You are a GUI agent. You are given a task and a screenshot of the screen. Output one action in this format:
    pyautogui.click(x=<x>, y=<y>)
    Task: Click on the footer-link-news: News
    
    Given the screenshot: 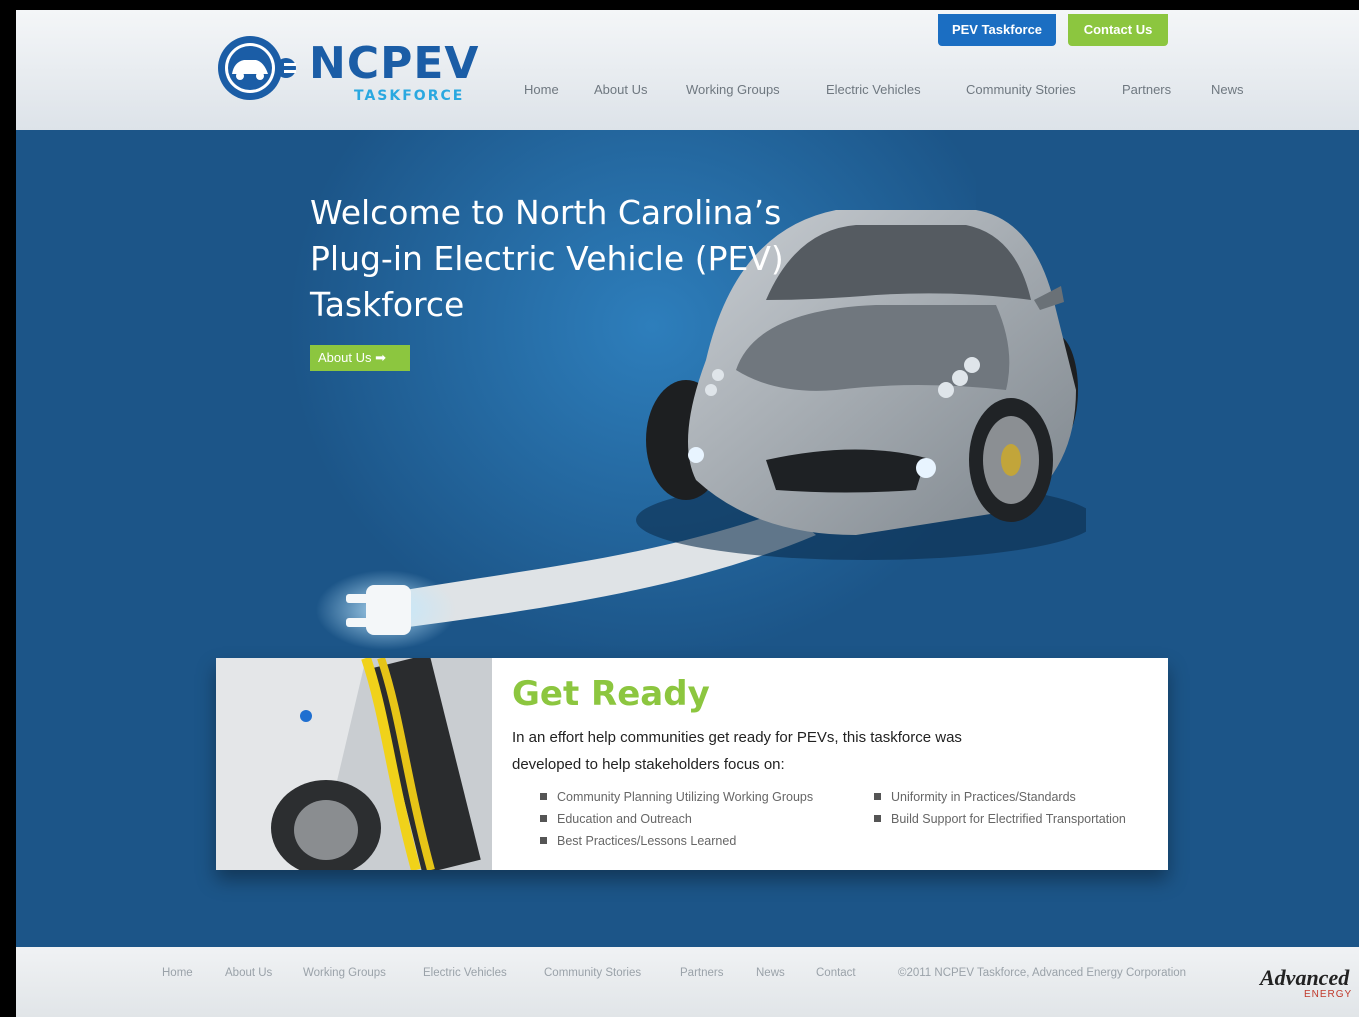 What is the action you would take?
    pyautogui.click(x=770, y=973)
    